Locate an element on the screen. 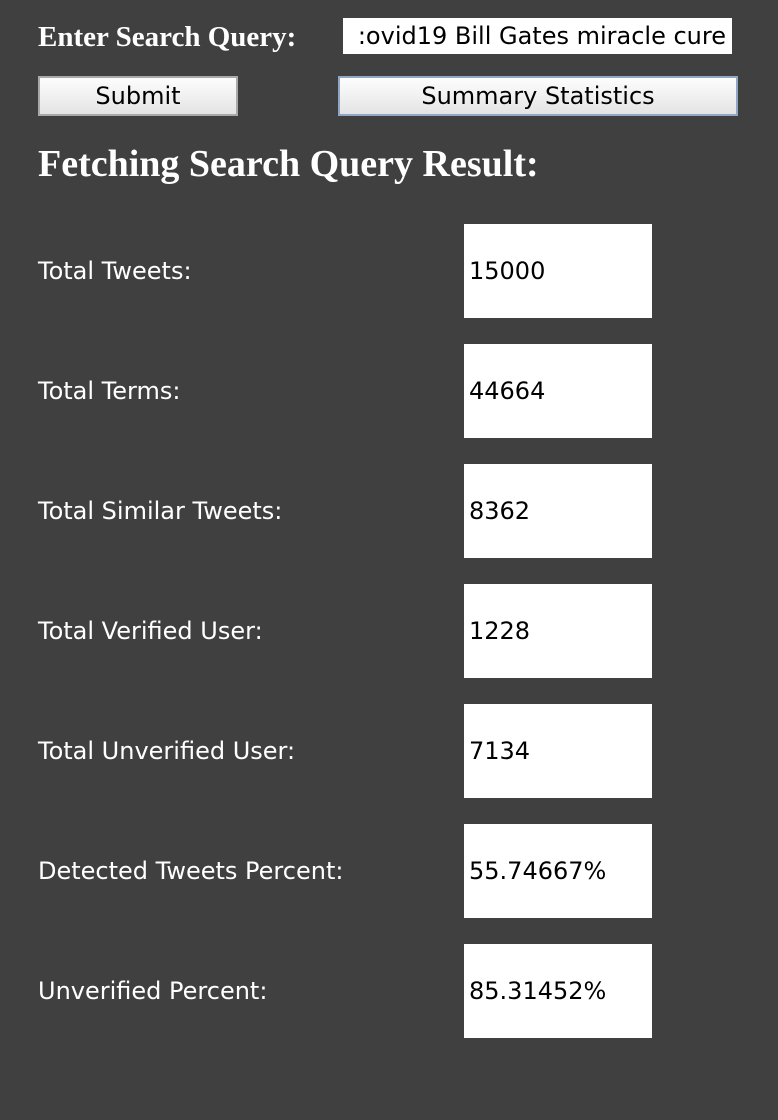 This screenshot has height=1120, width=778. stat-row-total-unverified-user: Total Unverified User: 7134 is located at coordinates (389, 751).